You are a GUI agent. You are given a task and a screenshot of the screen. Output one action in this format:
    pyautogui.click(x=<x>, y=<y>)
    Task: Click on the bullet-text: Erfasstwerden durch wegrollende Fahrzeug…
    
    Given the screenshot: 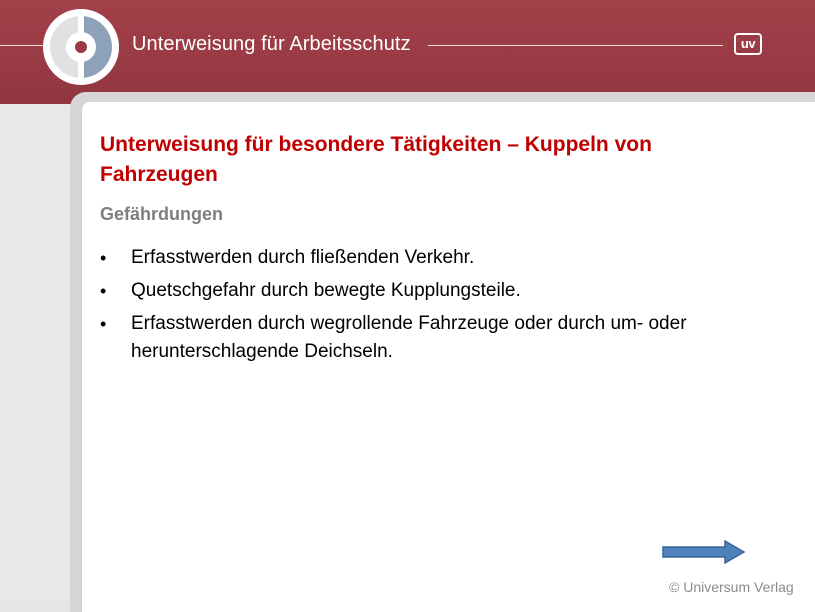 What is the action you would take?
    pyautogui.click(x=409, y=337)
    